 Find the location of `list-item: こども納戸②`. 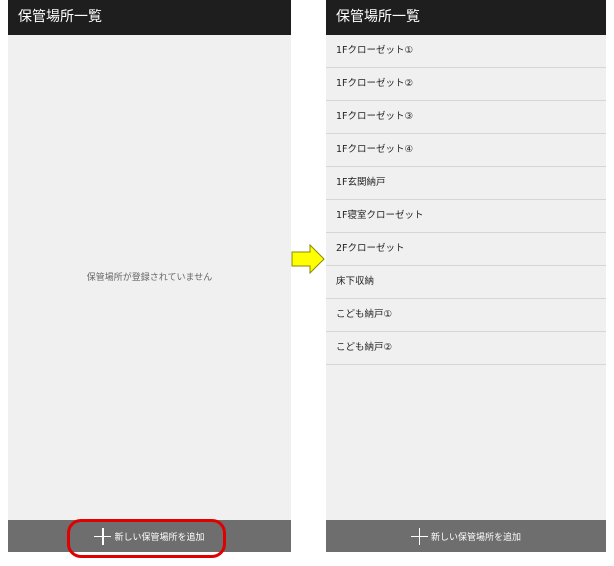

list-item: こども納戸② is located at coordinates (466, 348).